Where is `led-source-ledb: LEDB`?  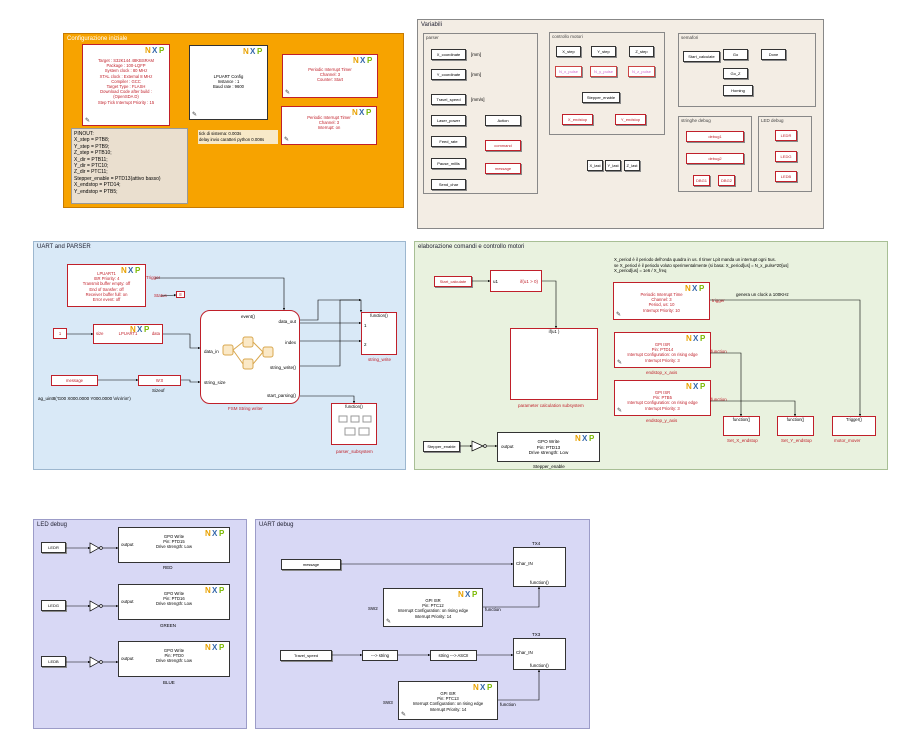 led-source-ledb: LEDB is located at coordinates (53, 661).